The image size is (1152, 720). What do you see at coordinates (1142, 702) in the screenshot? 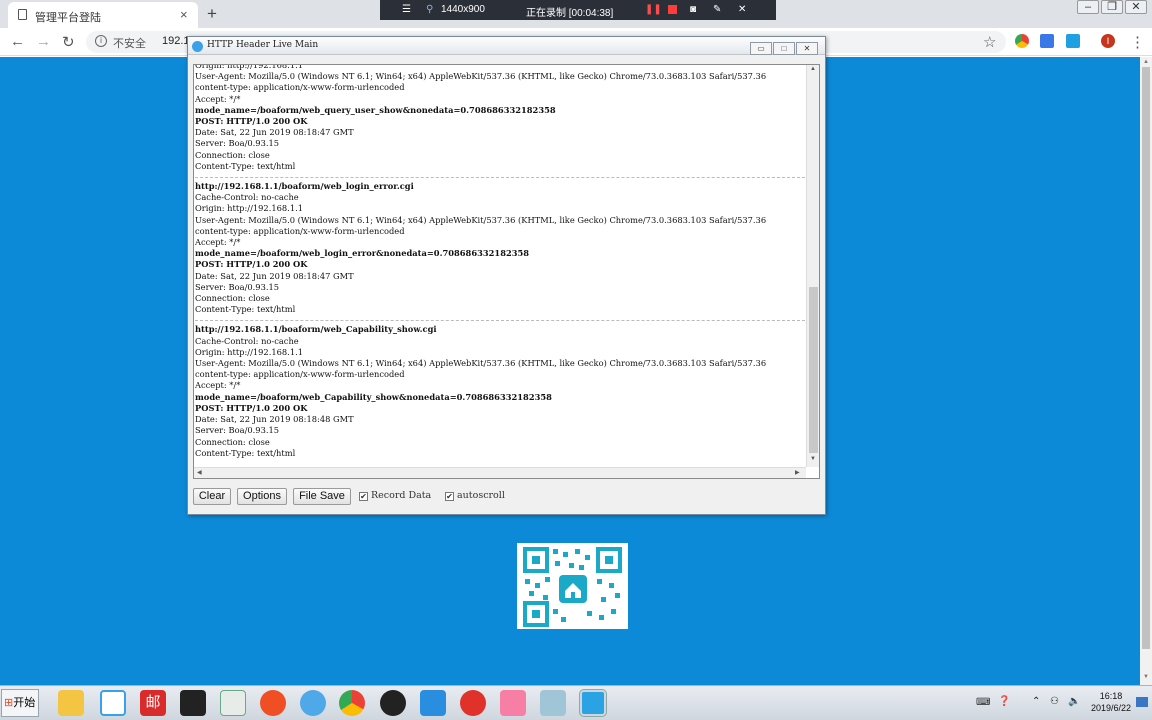
I see `show-desktop-icon` at bounding box center [1142, 702].